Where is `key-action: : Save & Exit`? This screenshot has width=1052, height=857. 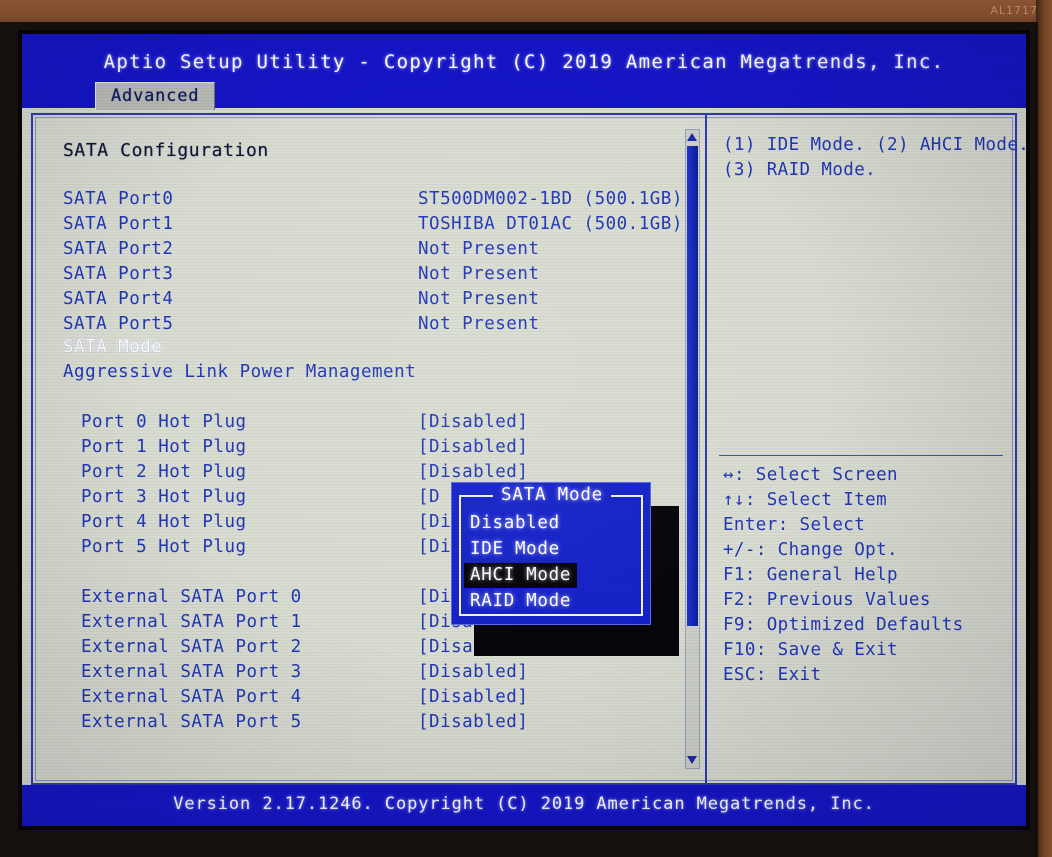
key-action: : Save & Exit is located at coordinates (826, 650).